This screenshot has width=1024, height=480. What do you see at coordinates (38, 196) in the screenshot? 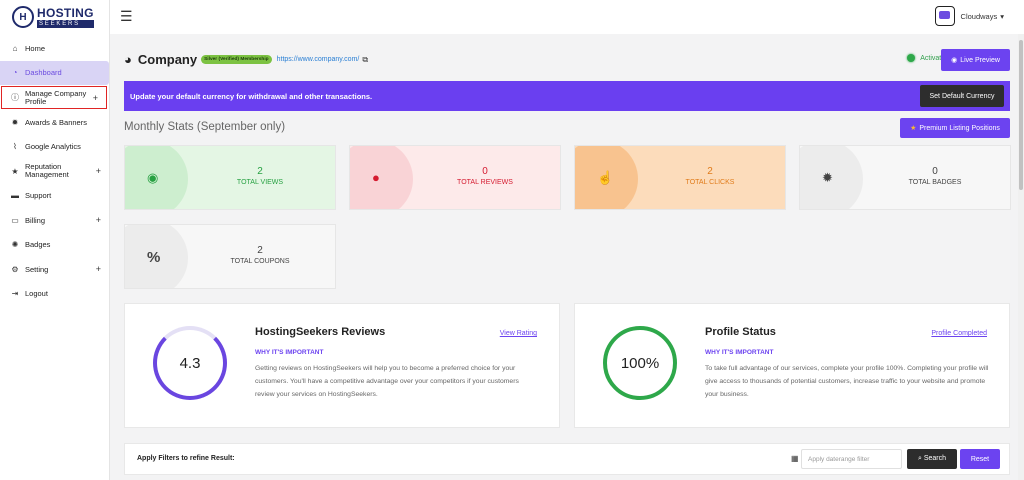
I see `sidebar-item-label: Support` at bounding box center [38, 196].